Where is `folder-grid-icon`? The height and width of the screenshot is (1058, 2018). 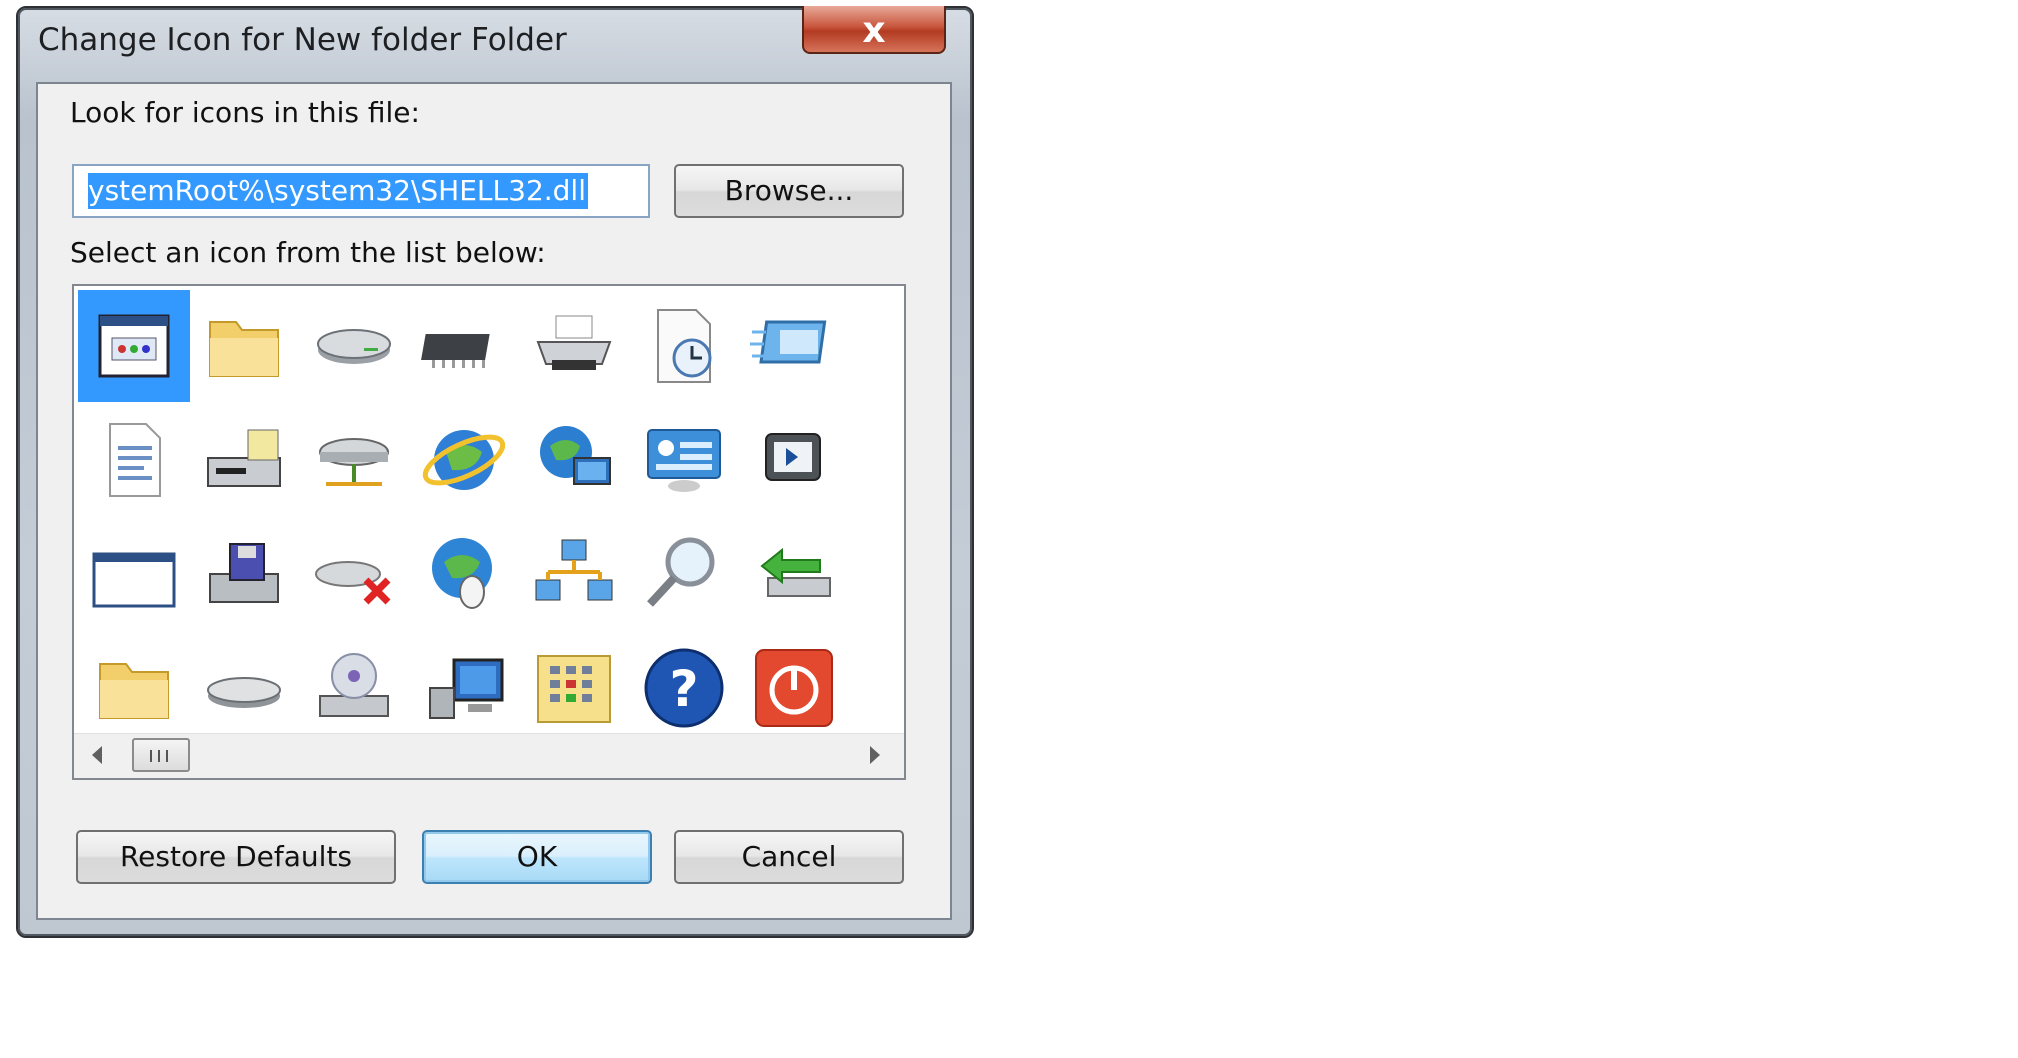
folder-grid-icon is located at coordinates (574, 689).